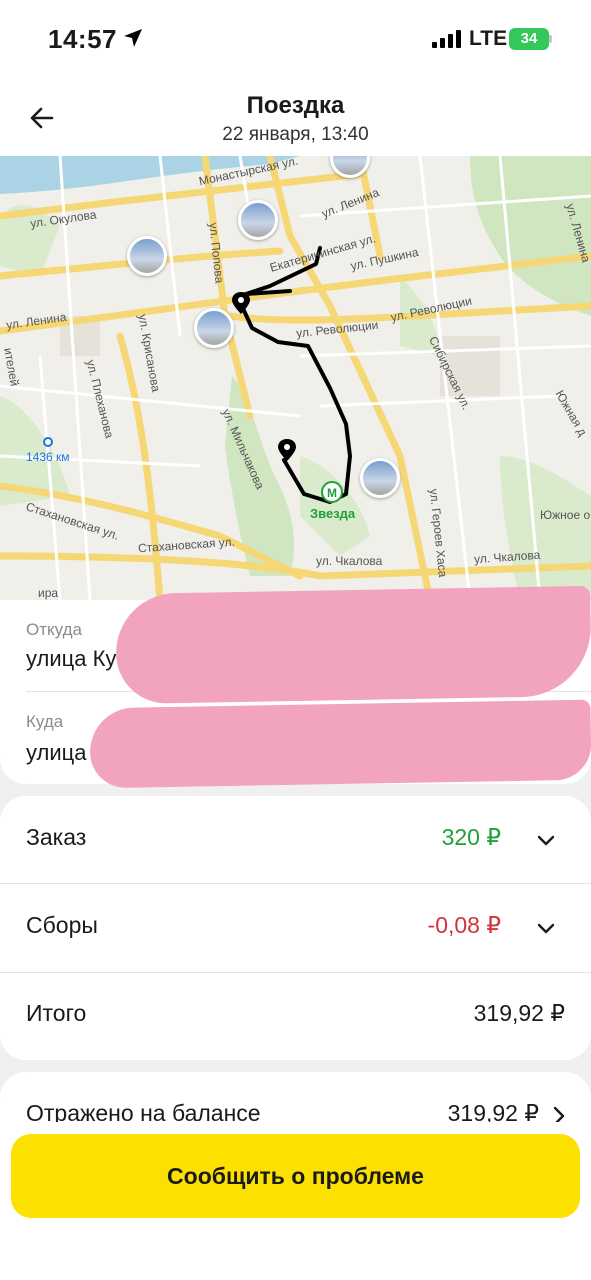 This screenshot has width=591, height=1280. I want to click on header: Поездка 22 января, 13:40, so click(295, 118).